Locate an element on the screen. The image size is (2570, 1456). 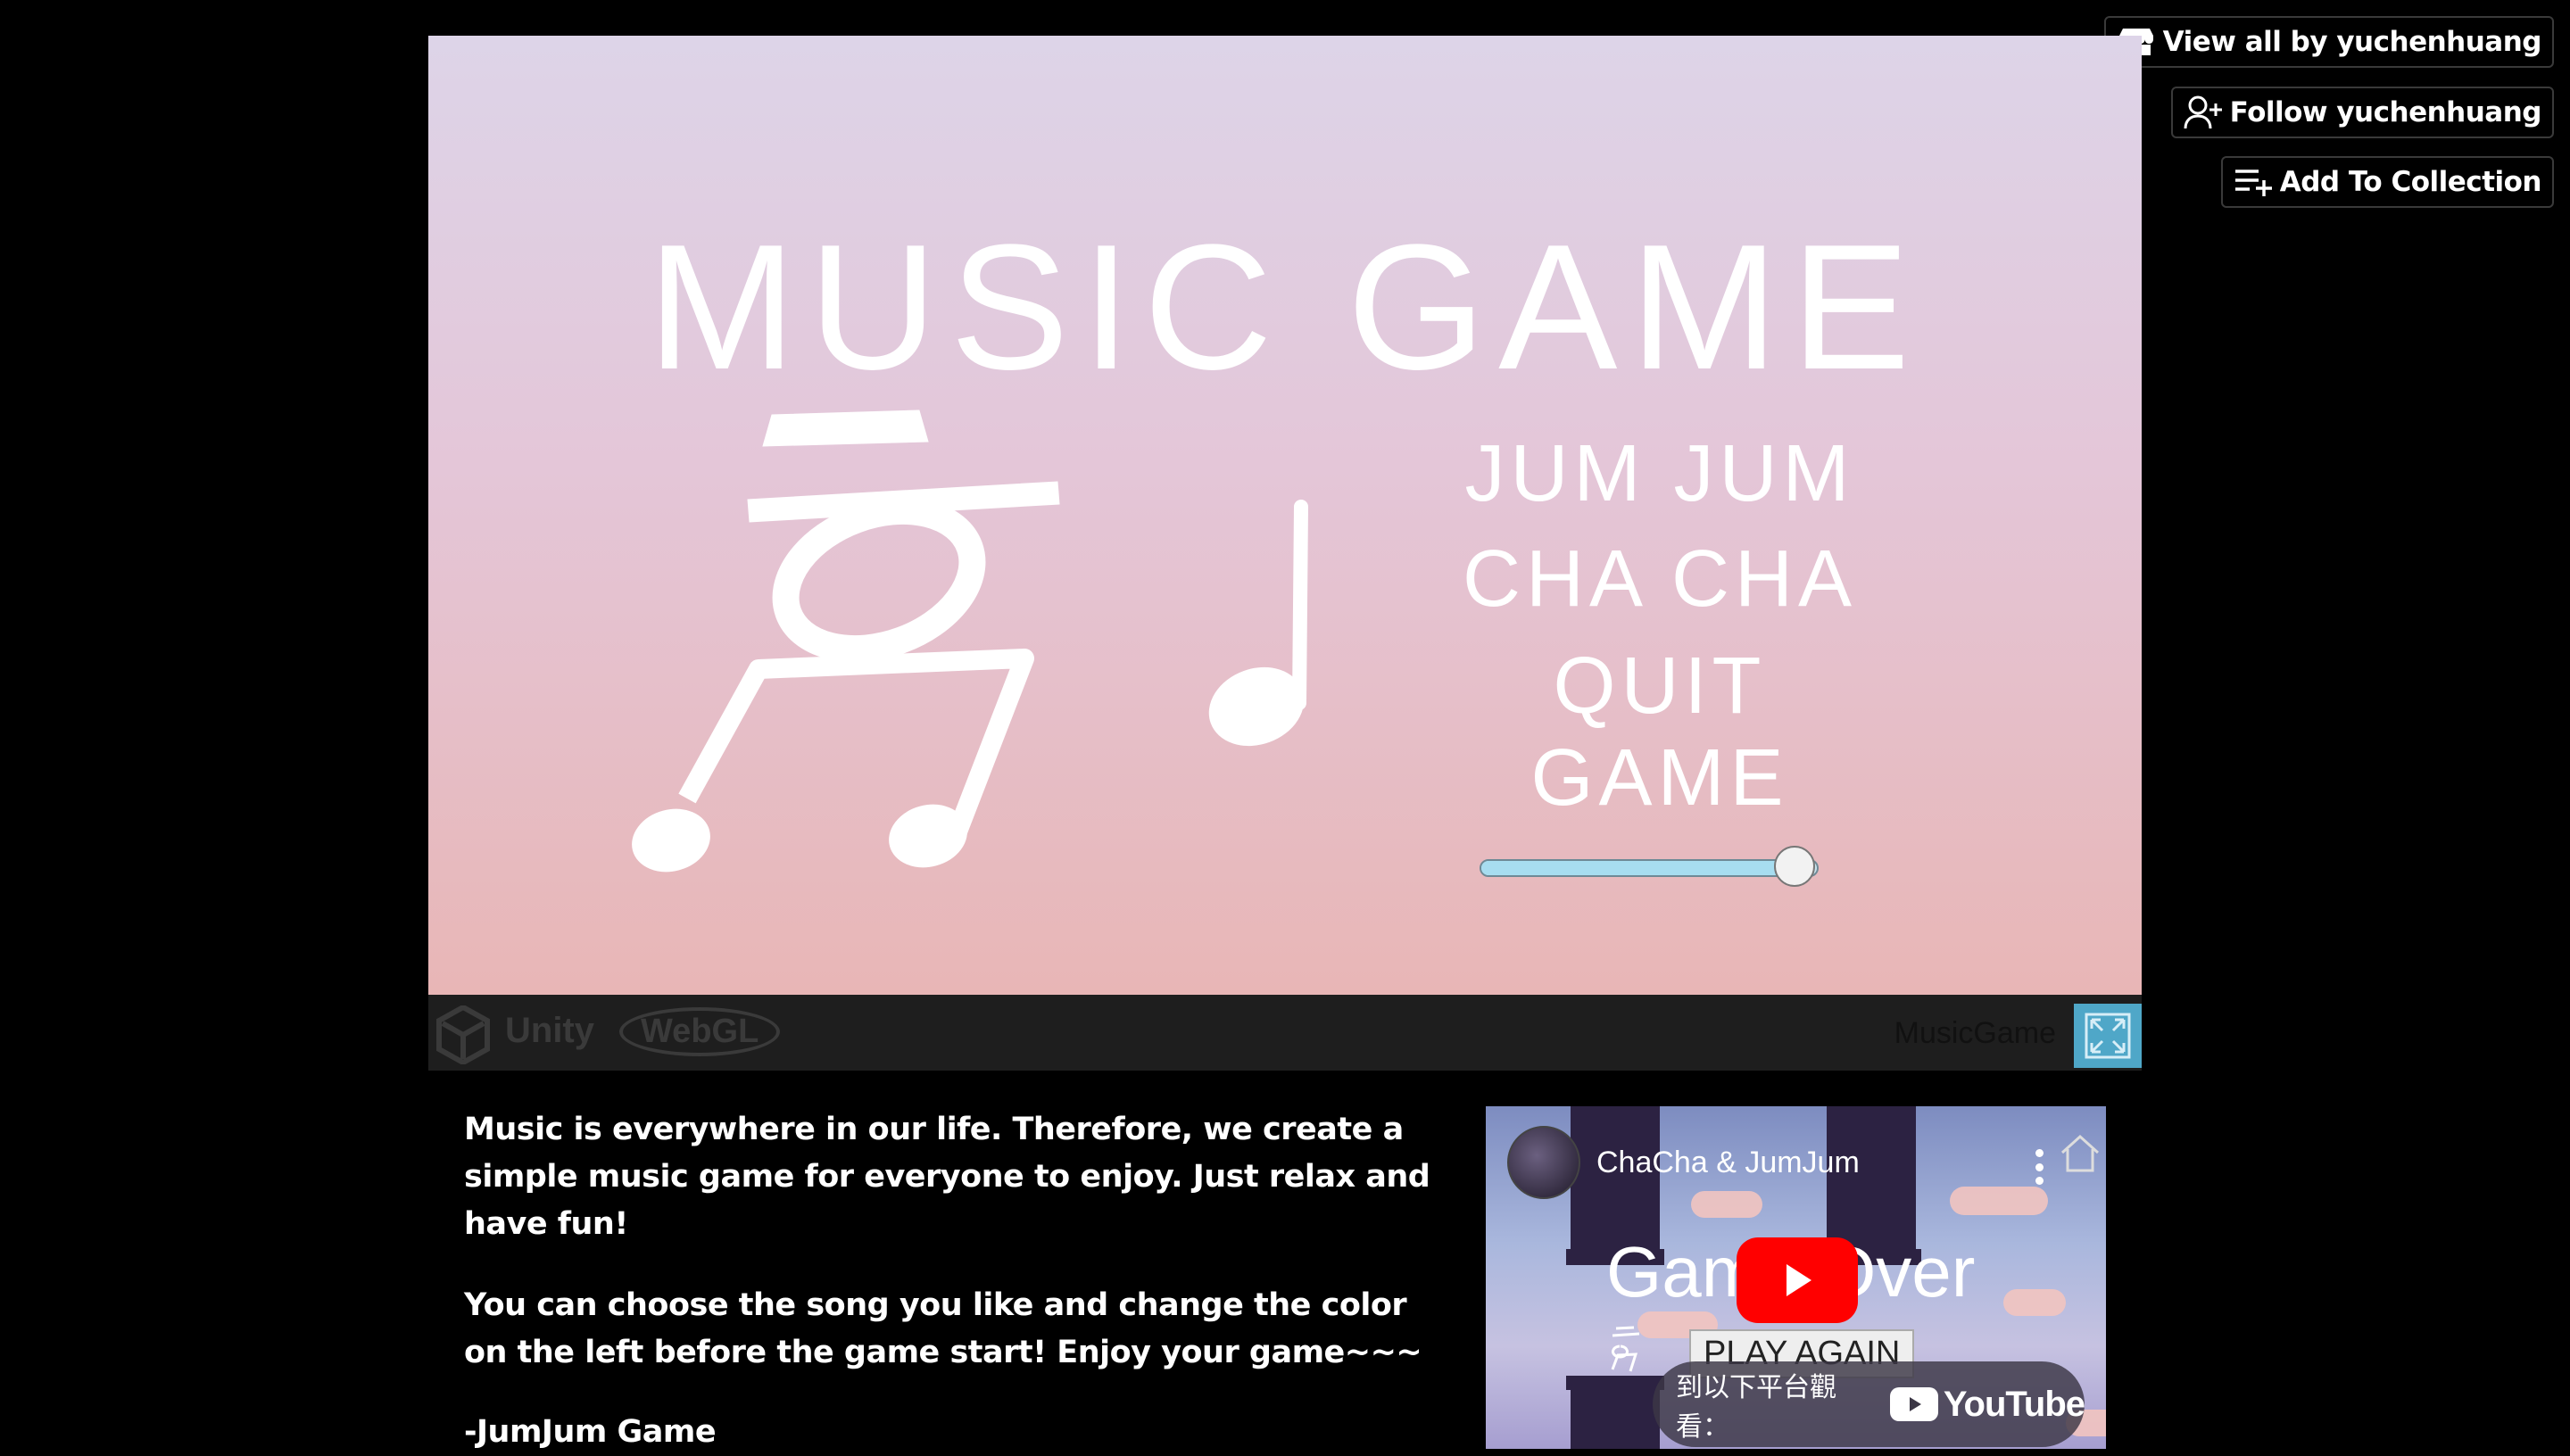
add-to-collection-button: Add To Collection is located at coordinates (2387, 182).